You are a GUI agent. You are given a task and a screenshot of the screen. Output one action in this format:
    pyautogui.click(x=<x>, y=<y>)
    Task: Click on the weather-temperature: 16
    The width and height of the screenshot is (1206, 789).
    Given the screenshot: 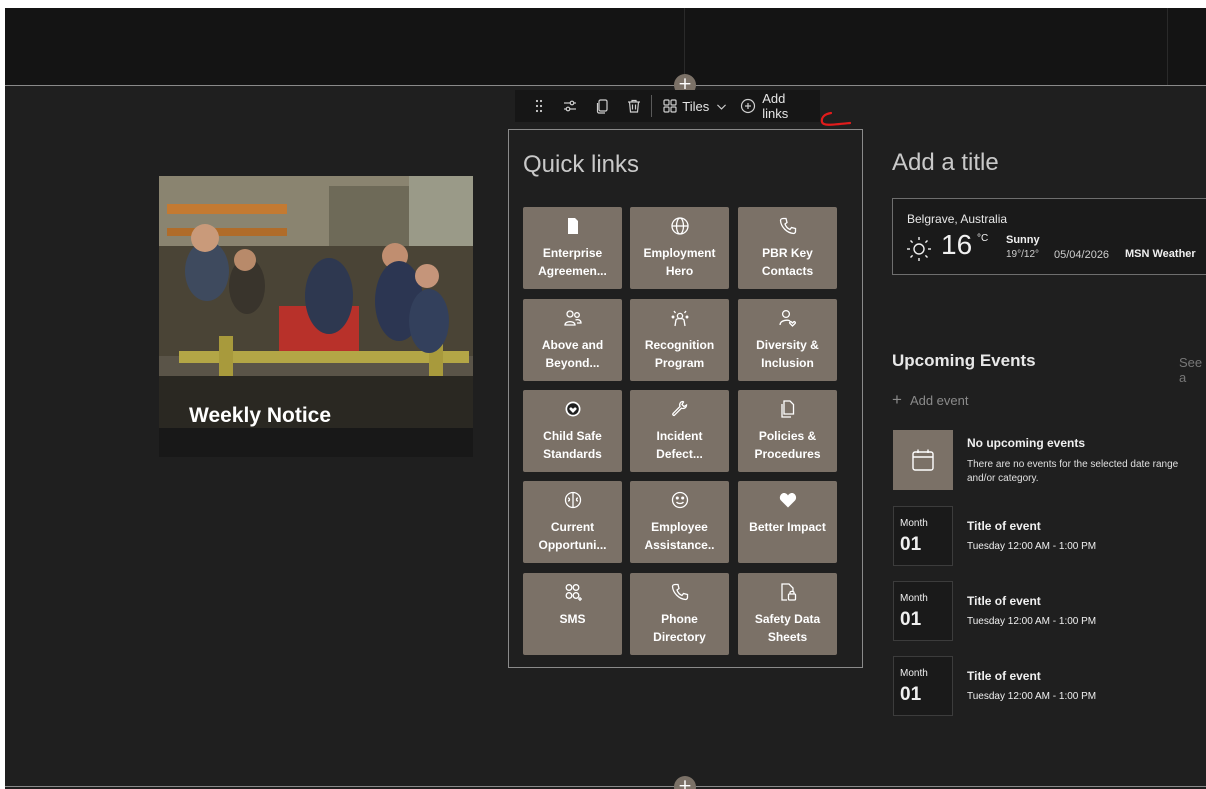 What is the action you would take?
    pyautogui.click(x=957, y=244)
    